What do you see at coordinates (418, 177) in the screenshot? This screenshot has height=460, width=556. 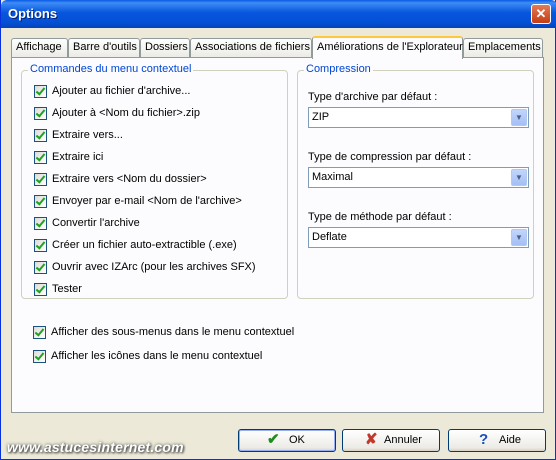 I see `compression-type-select: Maximal ▼` at bounding box center [418, 177].